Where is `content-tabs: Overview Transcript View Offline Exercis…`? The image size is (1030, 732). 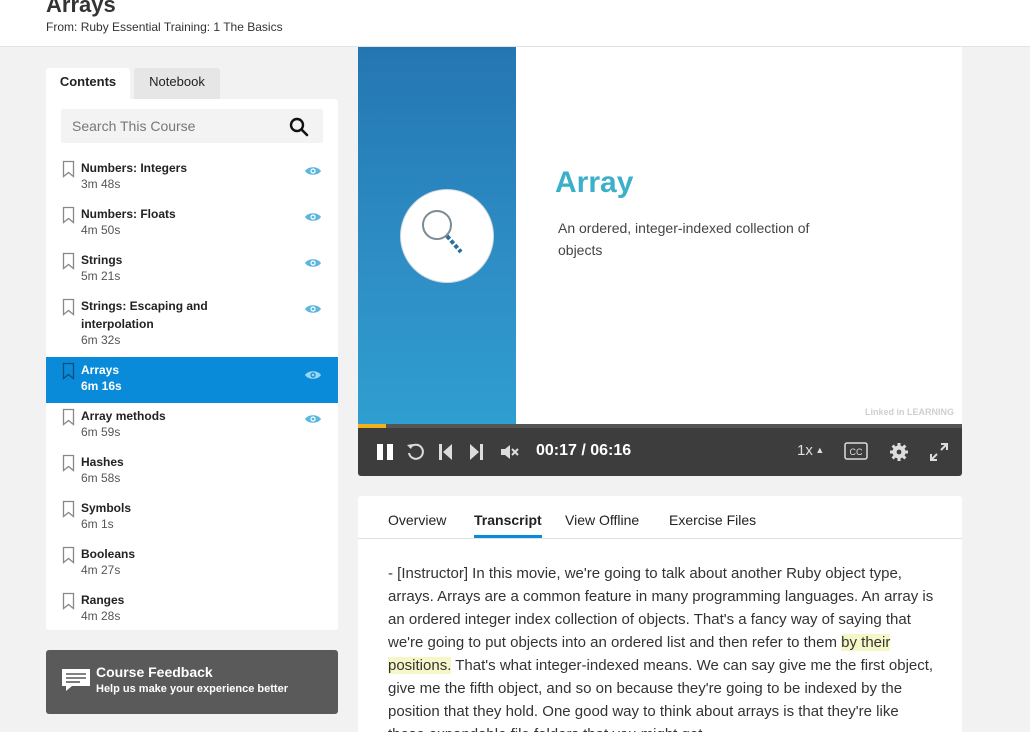 content-tabs: Overview Transcript View Offline Exercis… is located at coordinates (660, 517).